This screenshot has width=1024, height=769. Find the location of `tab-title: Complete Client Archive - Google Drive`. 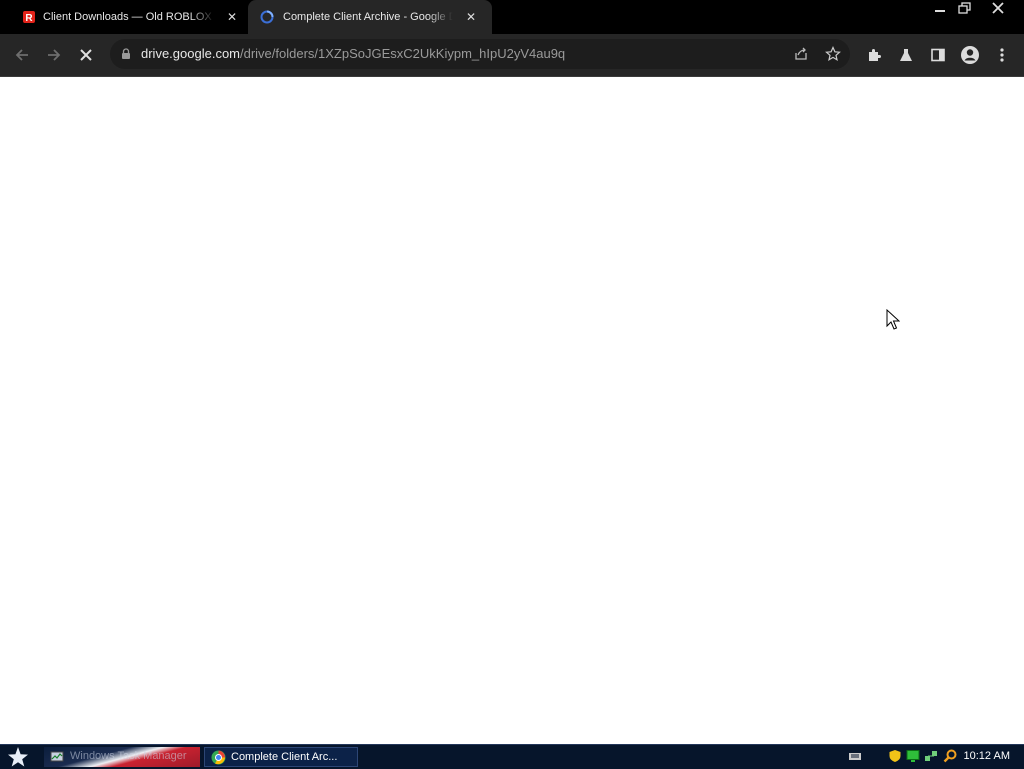

tab-title: Complete Client Archive - Google Drive is located at coordinates (368, 17).